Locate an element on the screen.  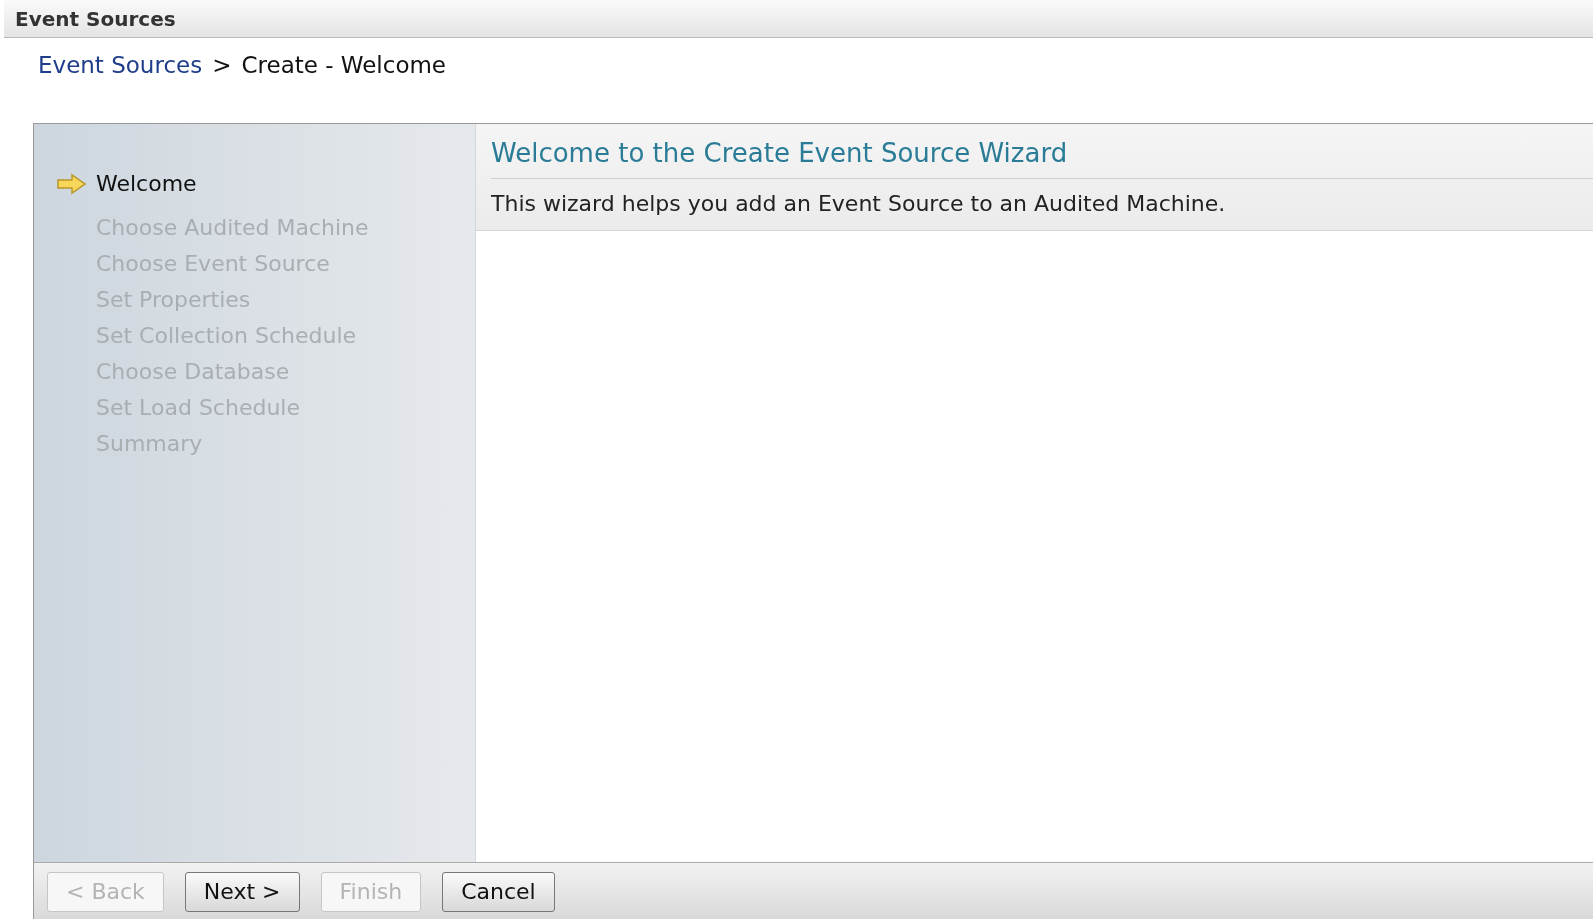
page-title: Event Sources is located at coordinates (95, 18).